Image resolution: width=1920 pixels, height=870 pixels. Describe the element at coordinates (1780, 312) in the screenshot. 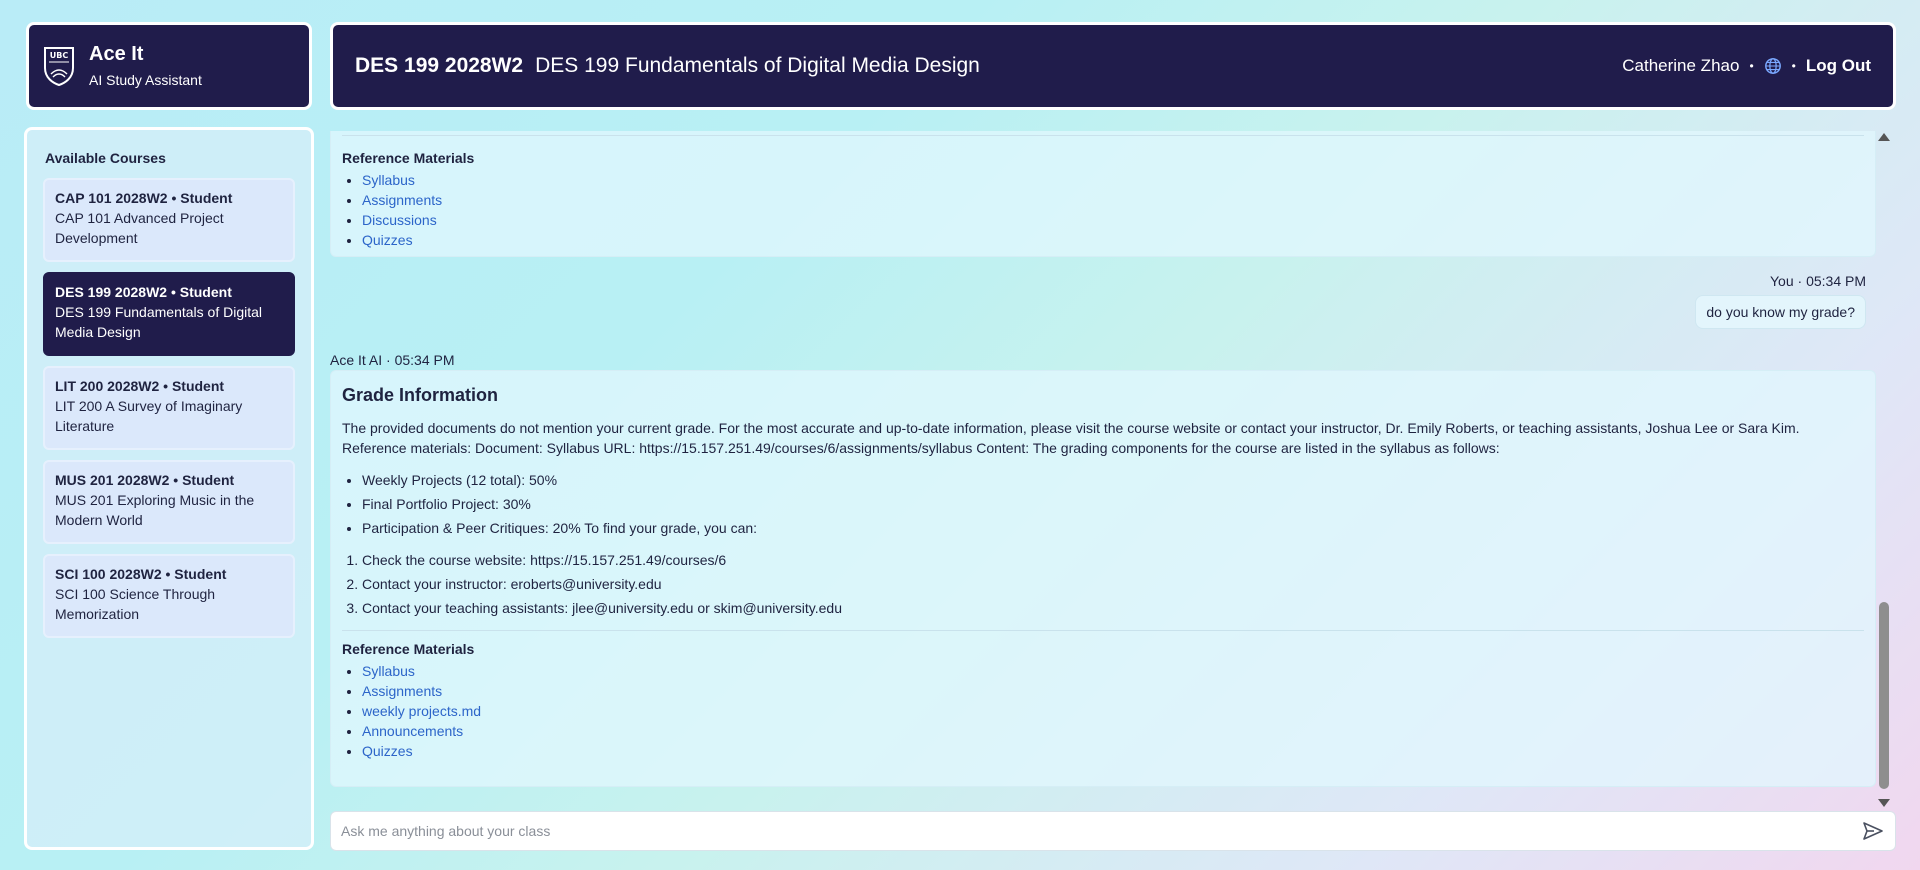

I see `user-message-bubble: do you know my grade?` at that location.